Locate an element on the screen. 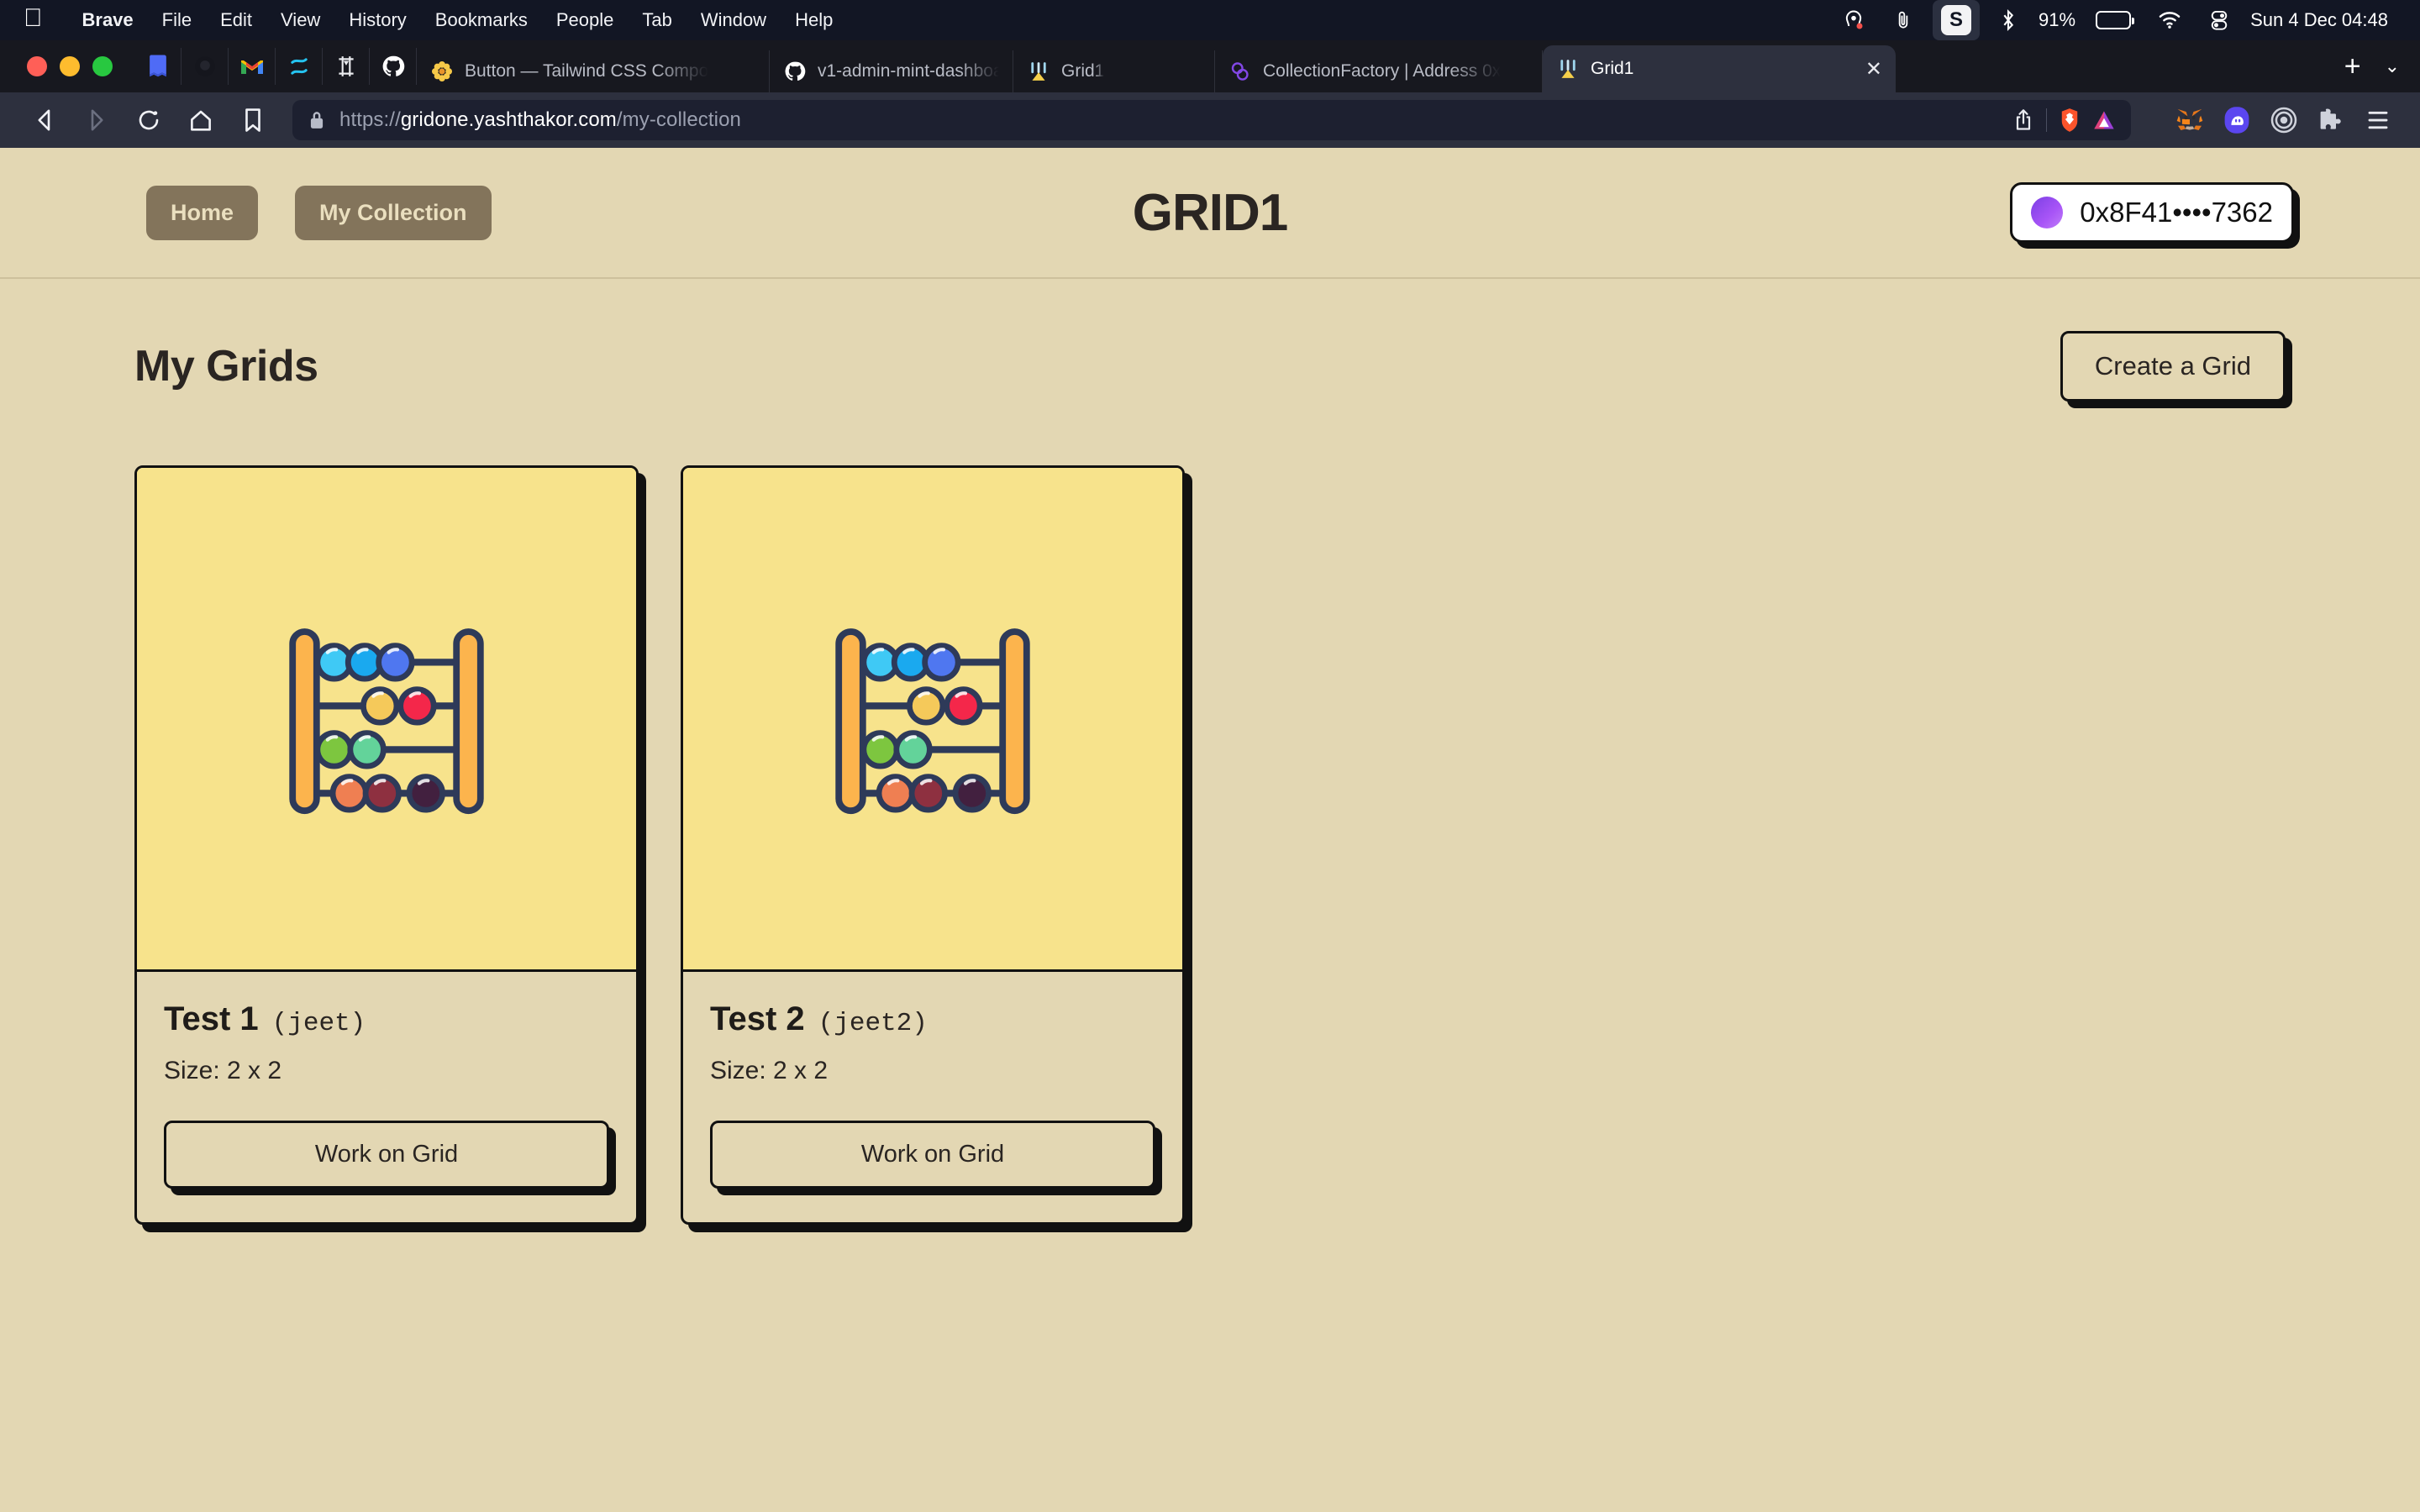 This screenshot has width=2420, height=1512. menu-item-people: People is located at coordinates (585, 20).